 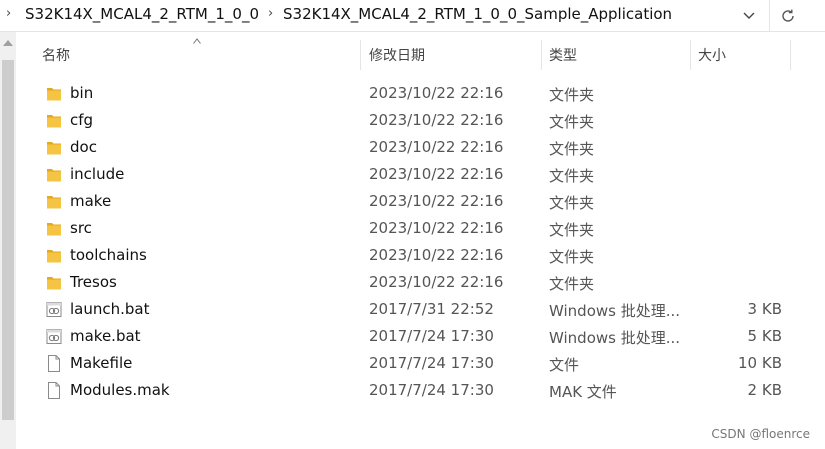 I want to click on file-row: include 2023/10/22 22:16 文件夹, so click(x=410, y=174).